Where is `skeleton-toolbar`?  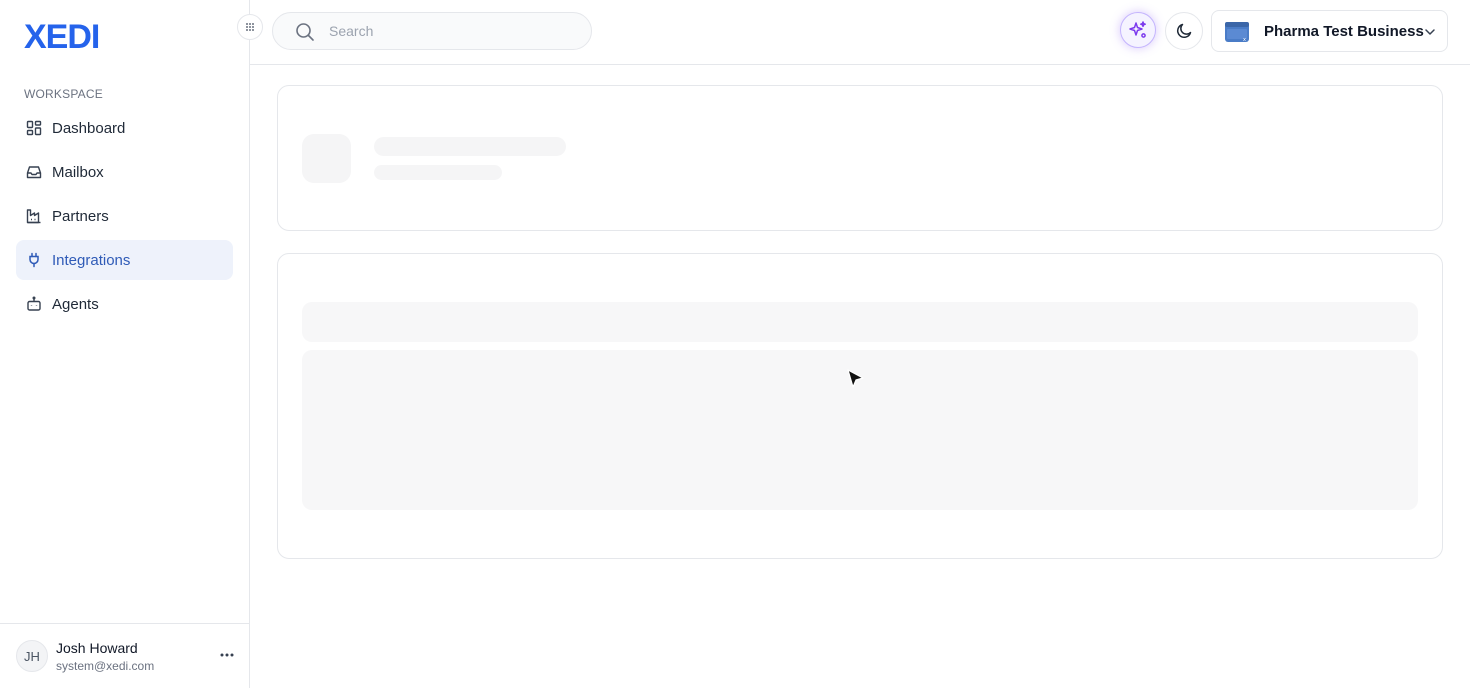 skeleton-toolbar is located at coordinates (860, 322).